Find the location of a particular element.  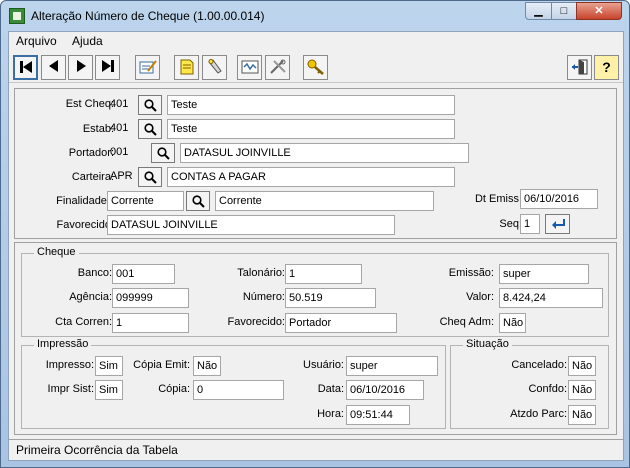

cta-corren-field: 1 is located at coordinates (150, 323).